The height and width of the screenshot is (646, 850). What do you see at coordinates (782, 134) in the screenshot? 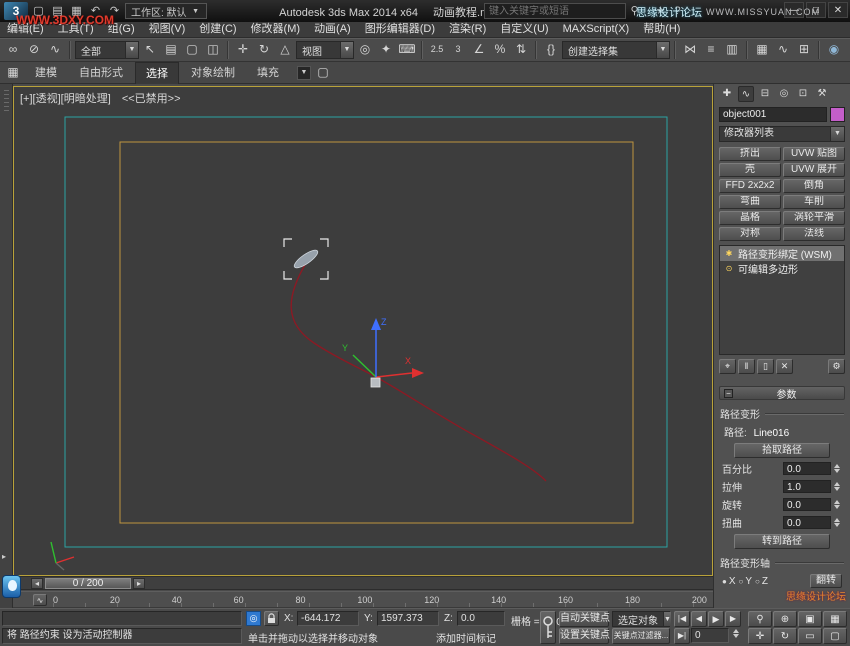
I see `modifier-list-dropdown: 修改器列表 ▼` at bounding box center [782, 134].